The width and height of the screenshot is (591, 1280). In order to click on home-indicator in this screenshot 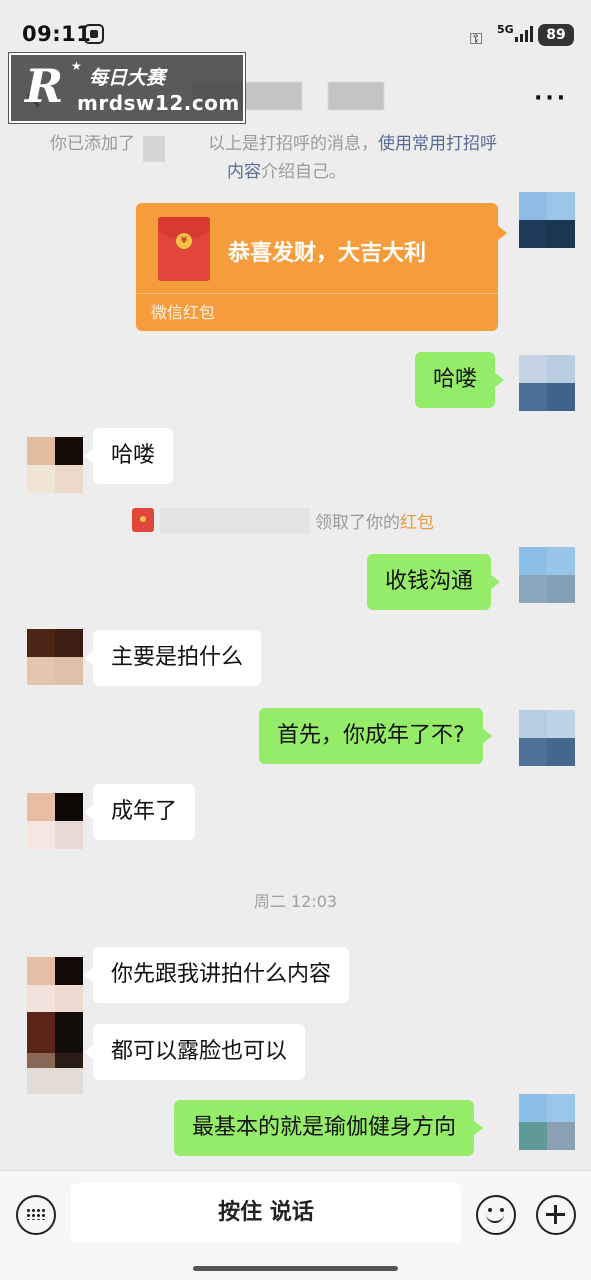, I will do `click(295, 1268)`.